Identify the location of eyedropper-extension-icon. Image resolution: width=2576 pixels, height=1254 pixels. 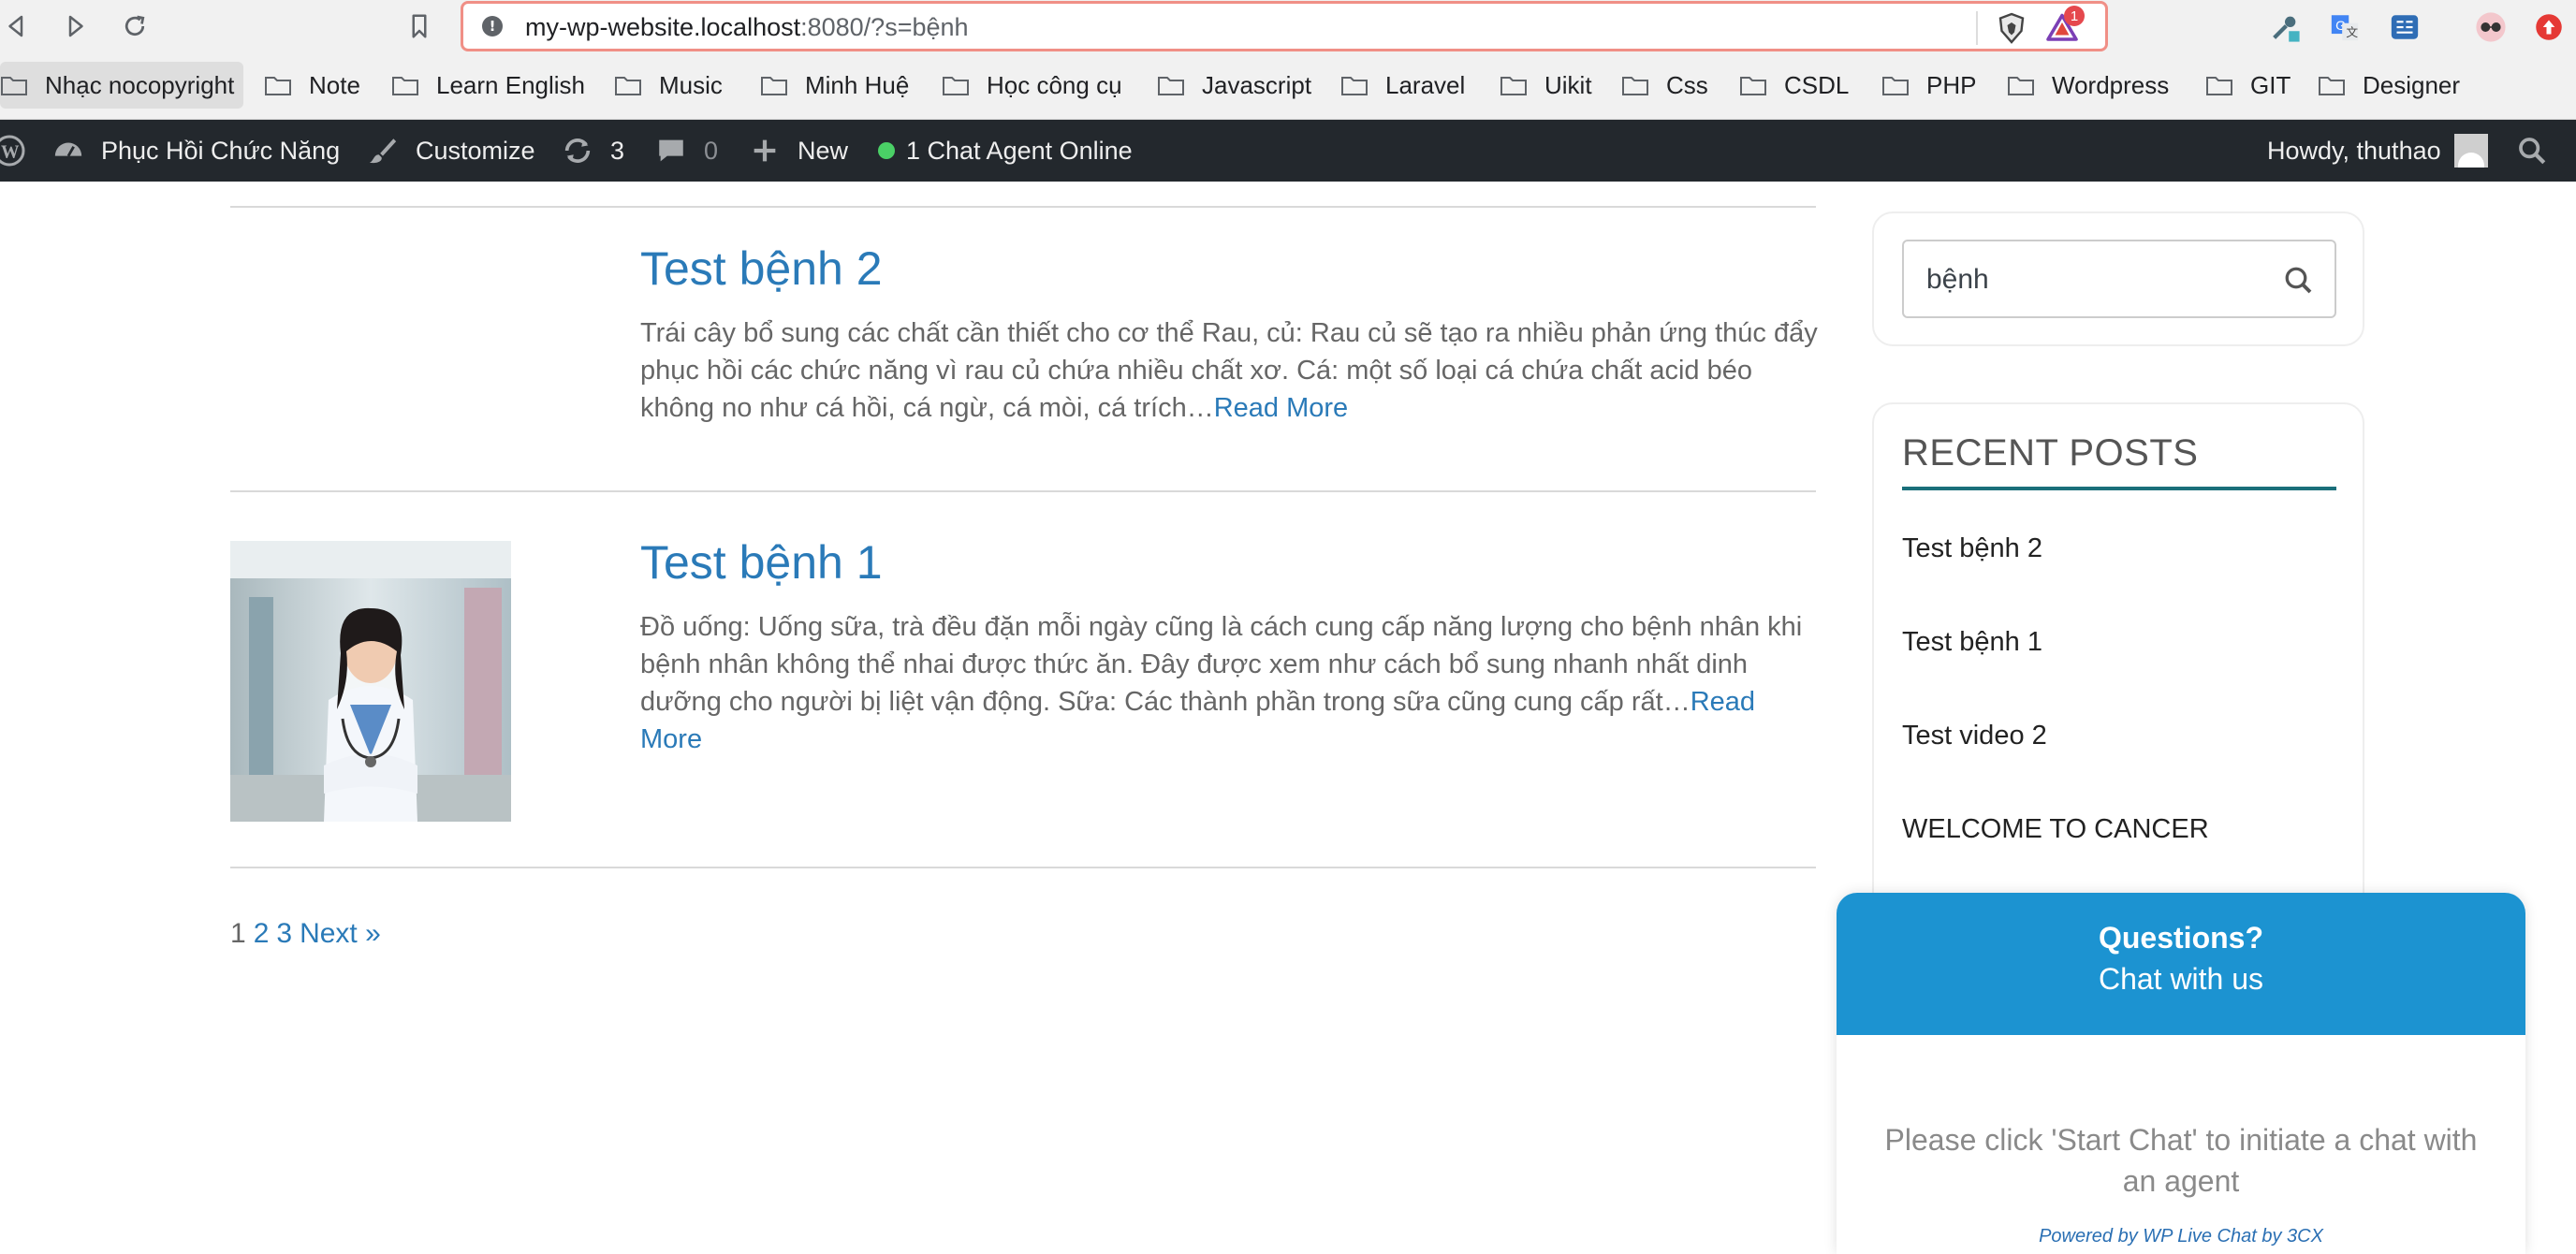
(2285, 27).